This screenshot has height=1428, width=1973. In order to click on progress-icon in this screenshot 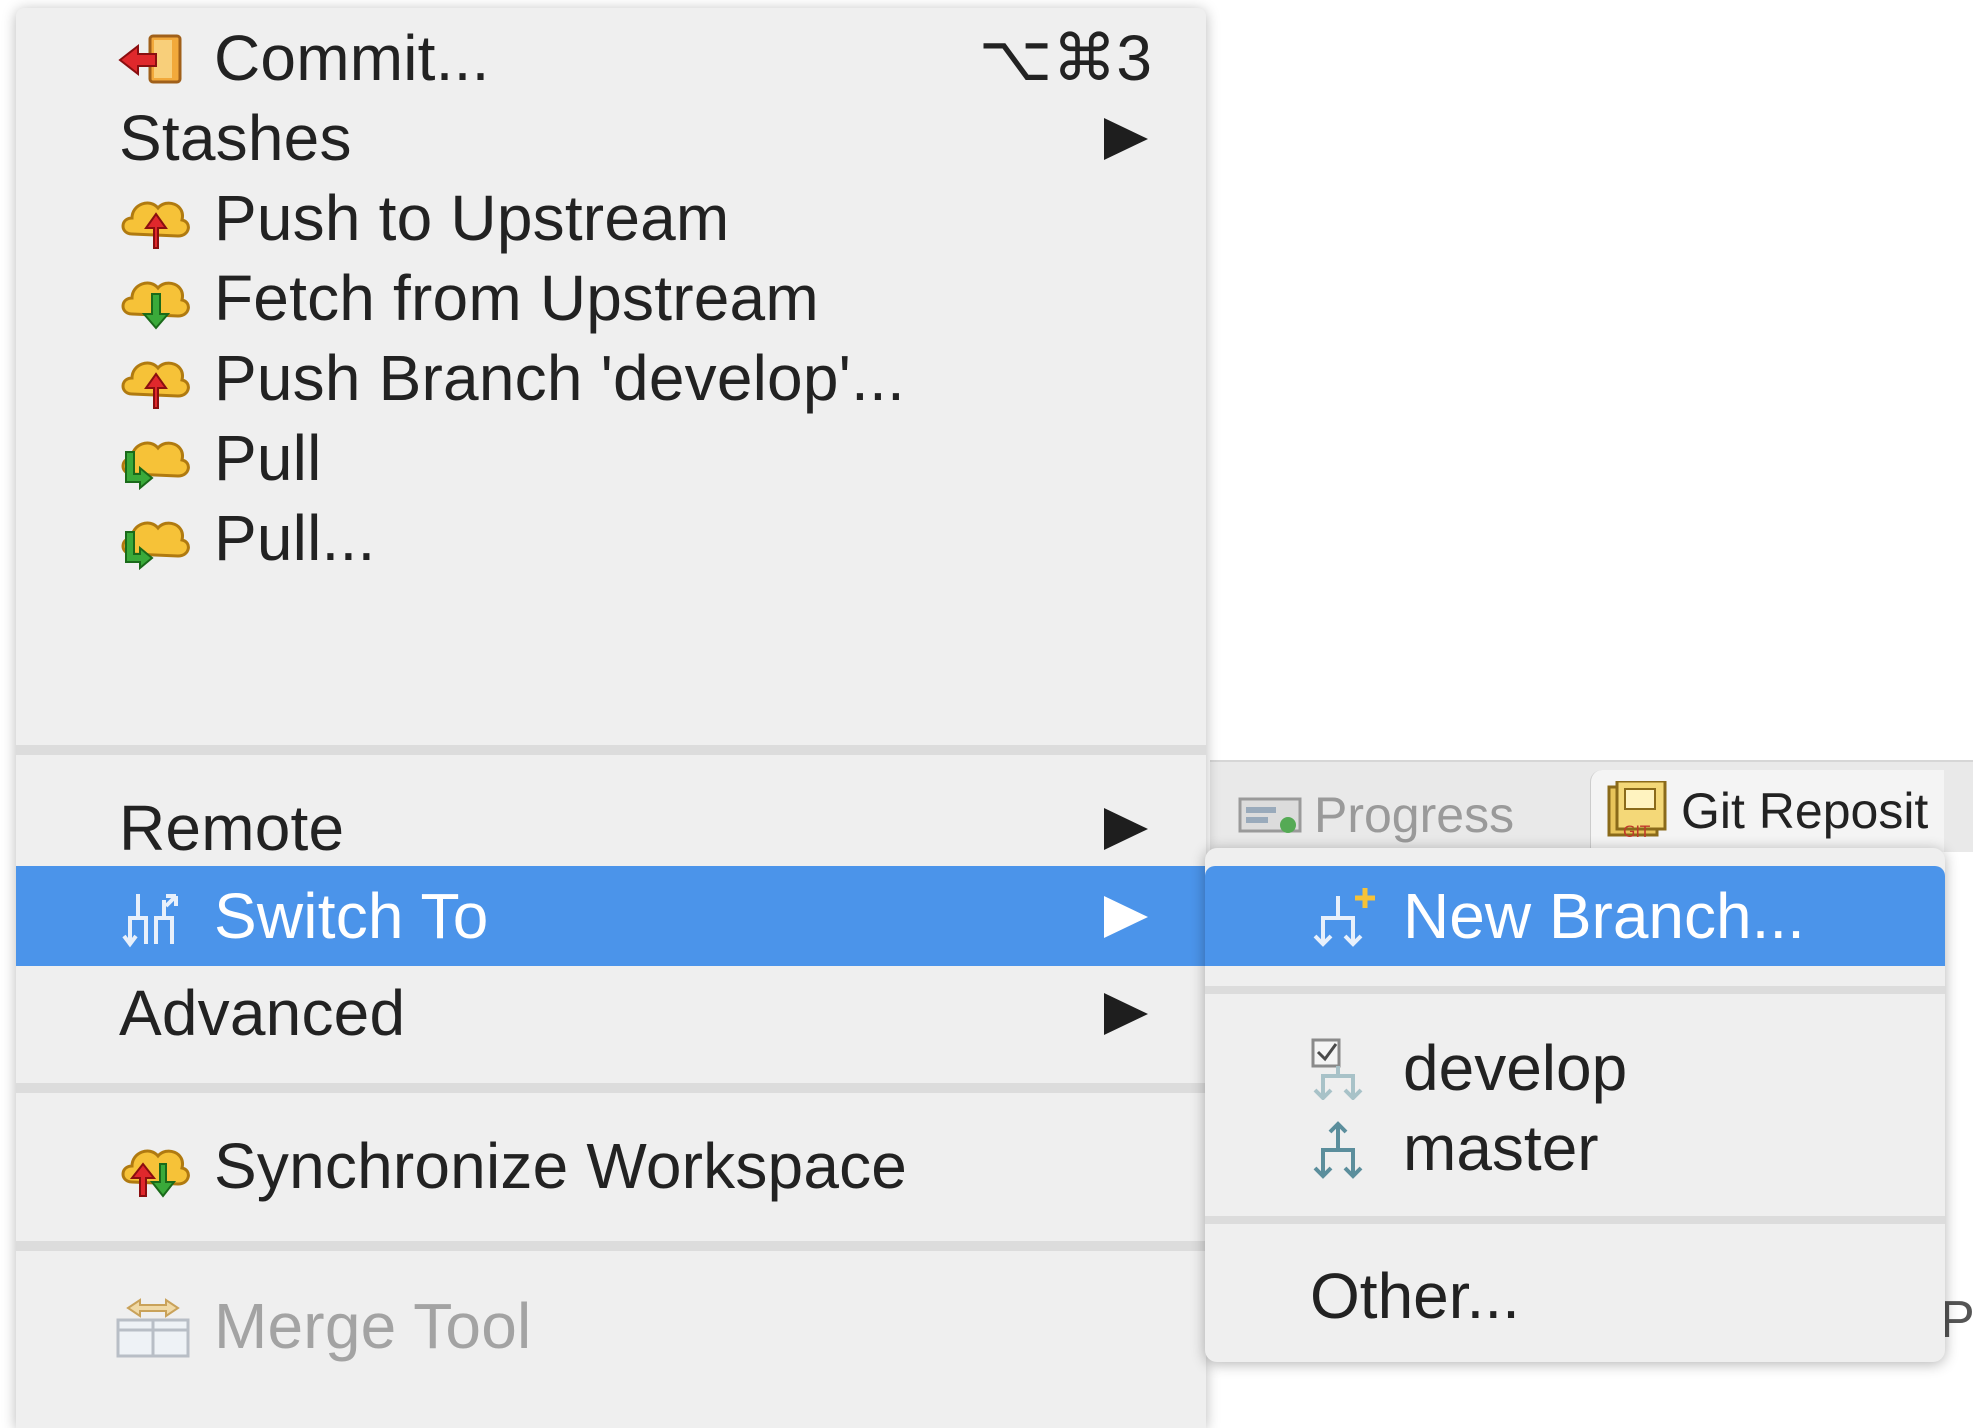, I will do `click(1270, 815)`.